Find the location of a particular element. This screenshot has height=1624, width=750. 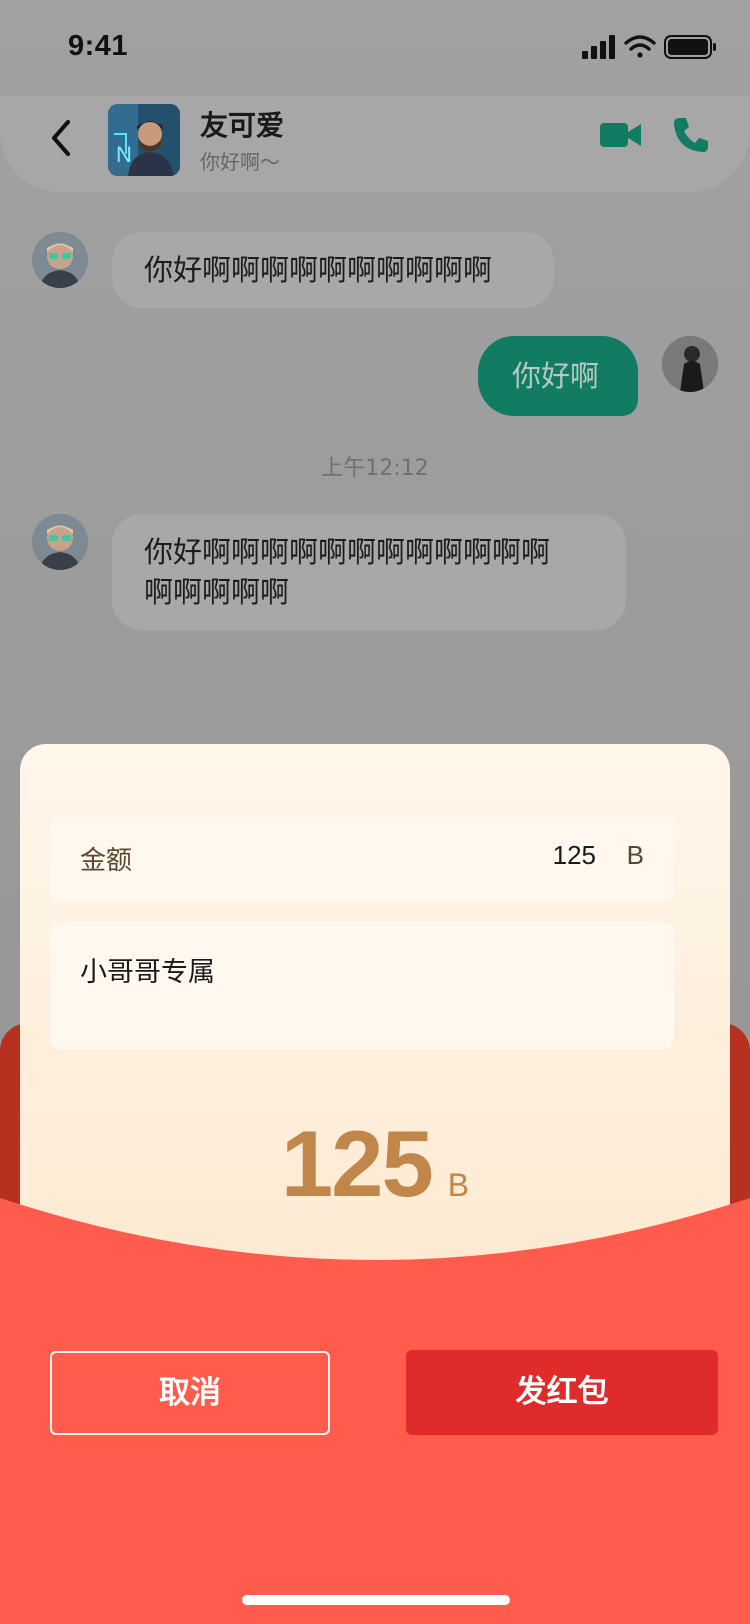

contact-avatar: N is located at coordinates (144, 140).